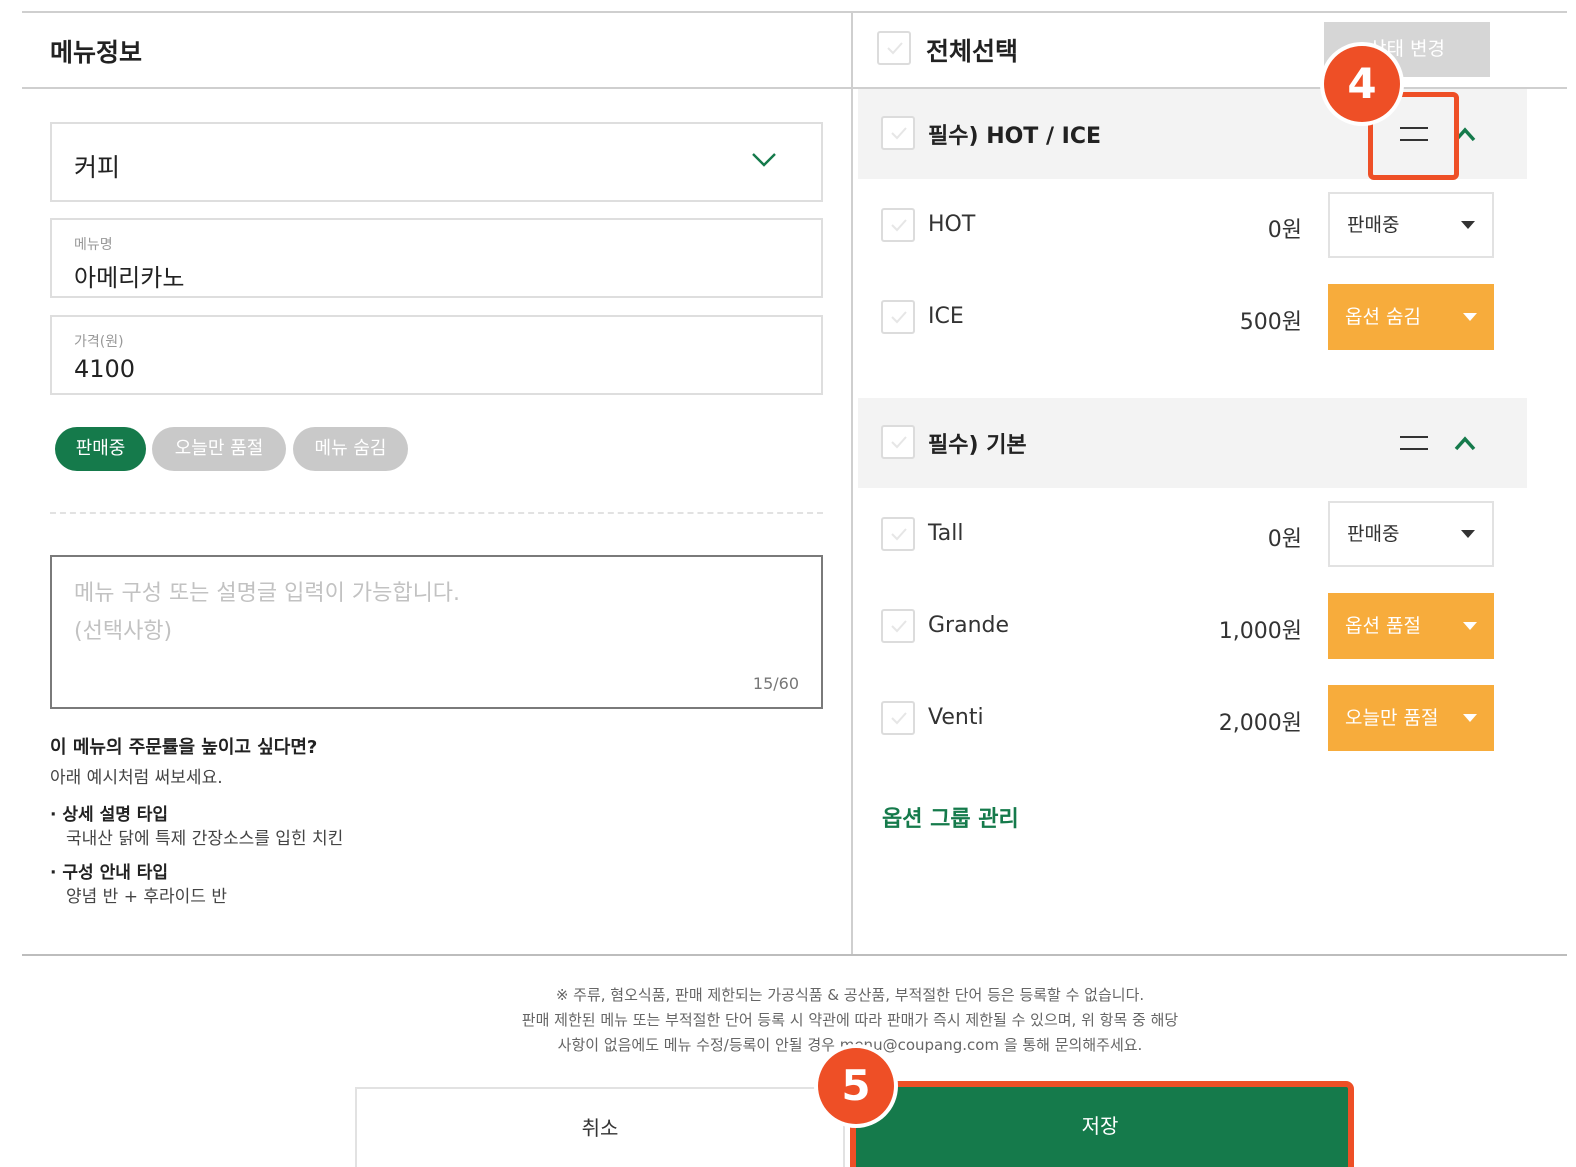 This screenshot has width=1576, height=1167. Describe the element at coordinates (1383, 317) in the screenshot. I see `option-status-value: 옵션 숨김` at that location.